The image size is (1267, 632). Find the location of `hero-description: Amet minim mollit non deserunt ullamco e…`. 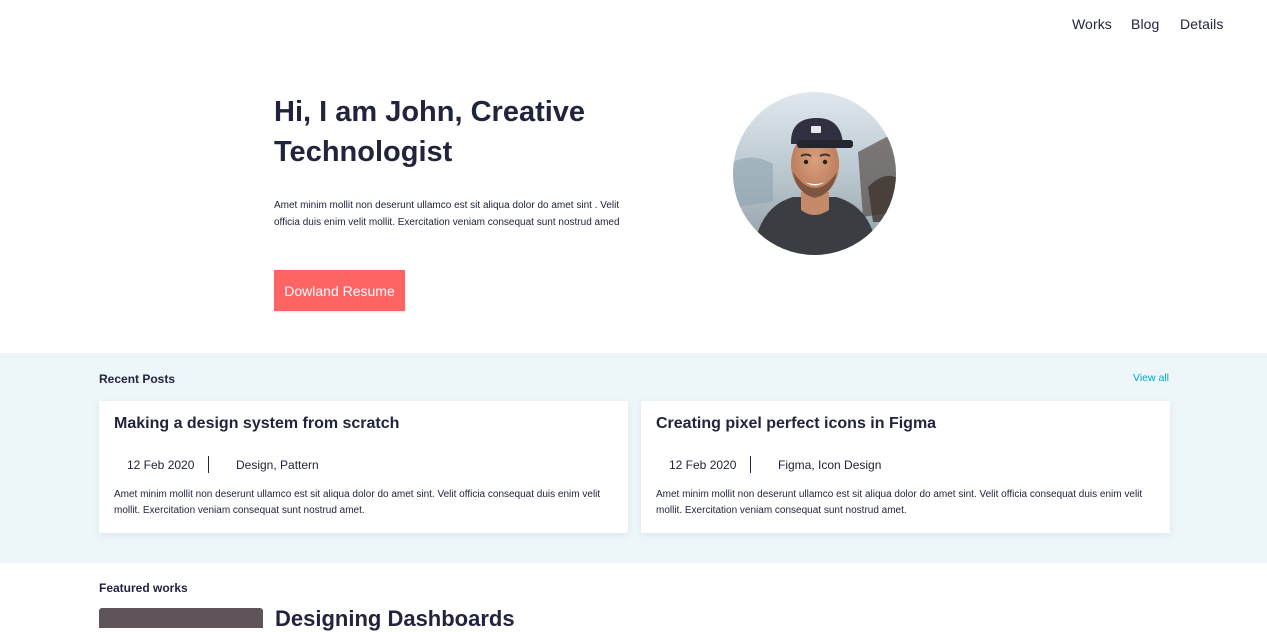

hero-description: Amet minim mollit non deserunt ullamco e… is located at coordinates (447, 214).